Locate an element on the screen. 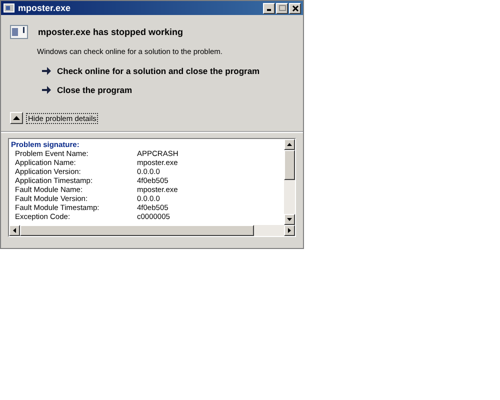  maximize-button is located at coordinates (282, 8).